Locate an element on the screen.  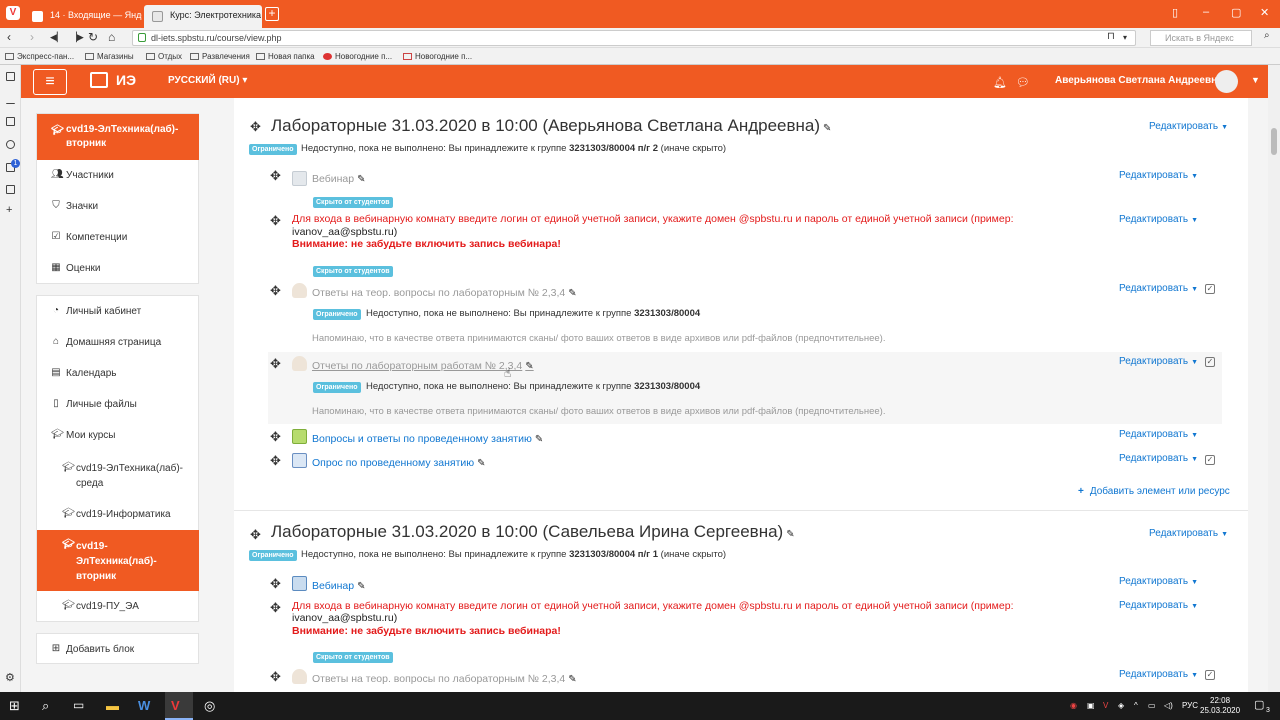
drawer-course-item: 🎓︎ cvd19-ПУ_ЭА is located at coordinates (118, 606).